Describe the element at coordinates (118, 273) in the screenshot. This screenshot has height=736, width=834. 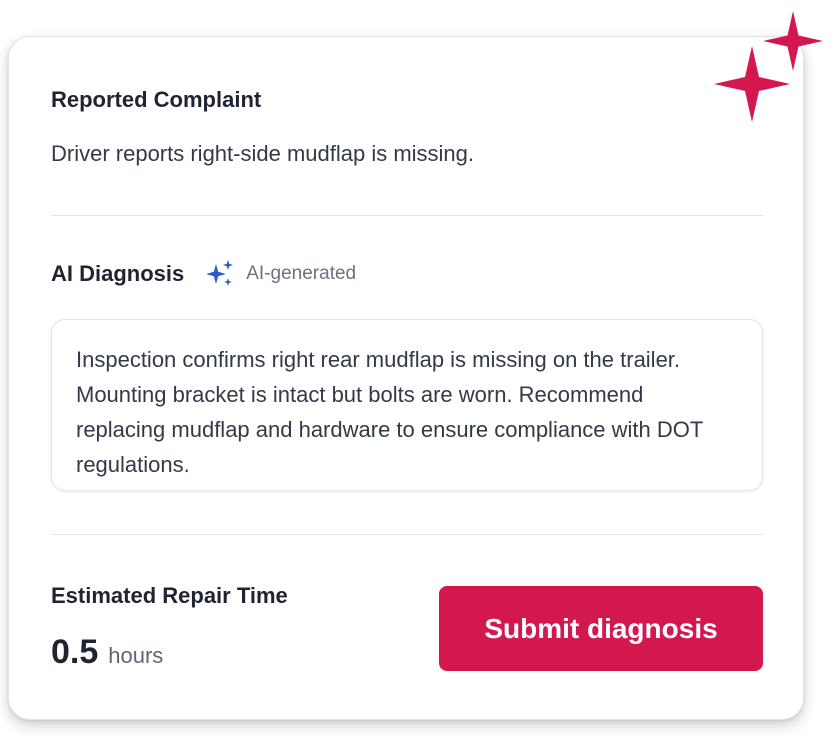
I see `ai-diagnosis-heading: AI Diagnosis` at that location.